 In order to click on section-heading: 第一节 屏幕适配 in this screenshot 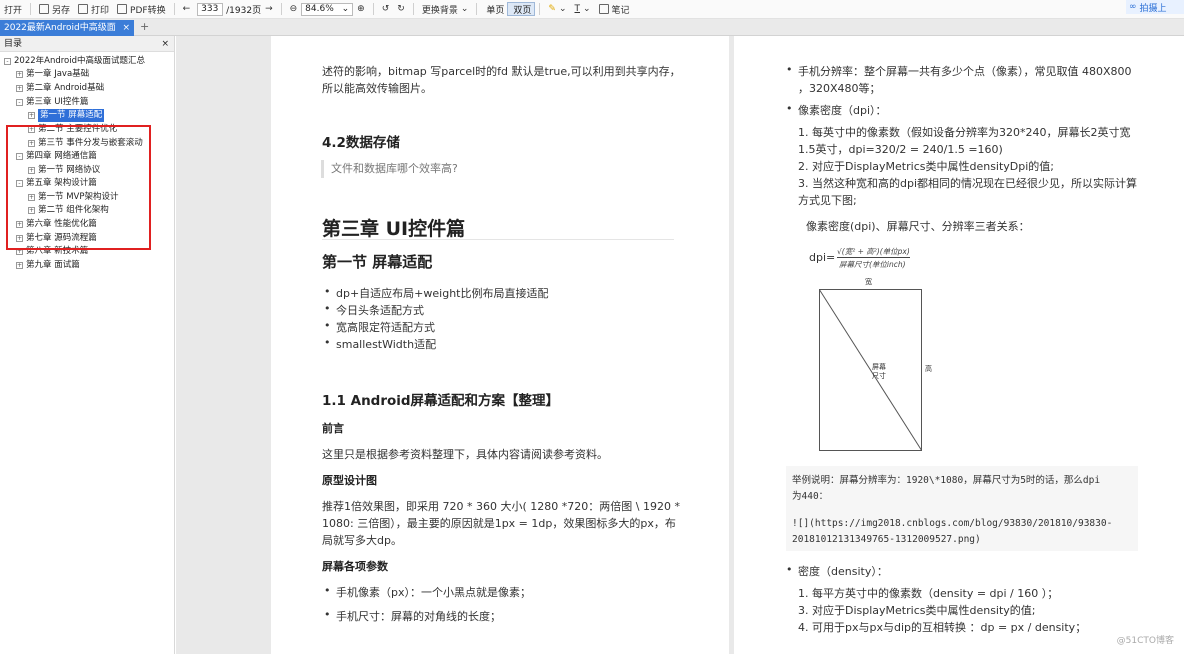, I will do `click(377, 262)`.